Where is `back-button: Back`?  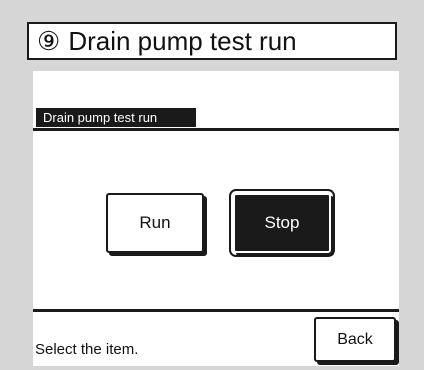 back-button: Back is located at coordinates (355, 339).